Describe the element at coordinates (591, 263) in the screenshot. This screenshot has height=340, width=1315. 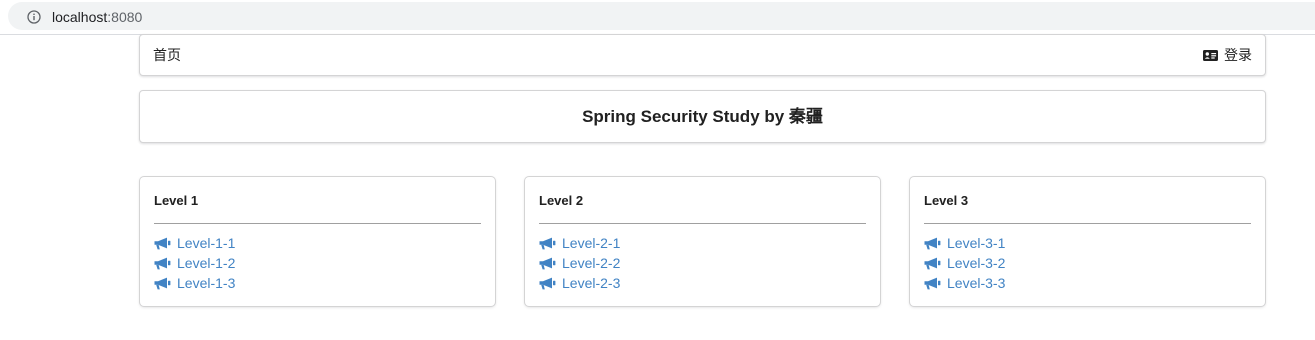
I see `link-label: Level-2-2` at that location.